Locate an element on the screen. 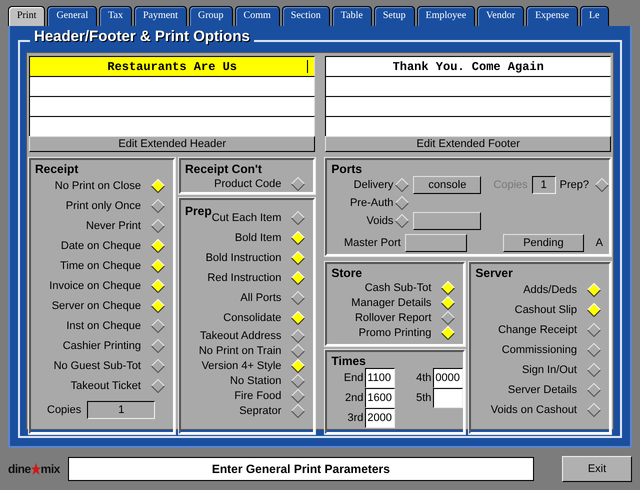  option-label: Bold Instruction is located at coordinates (244, 258).